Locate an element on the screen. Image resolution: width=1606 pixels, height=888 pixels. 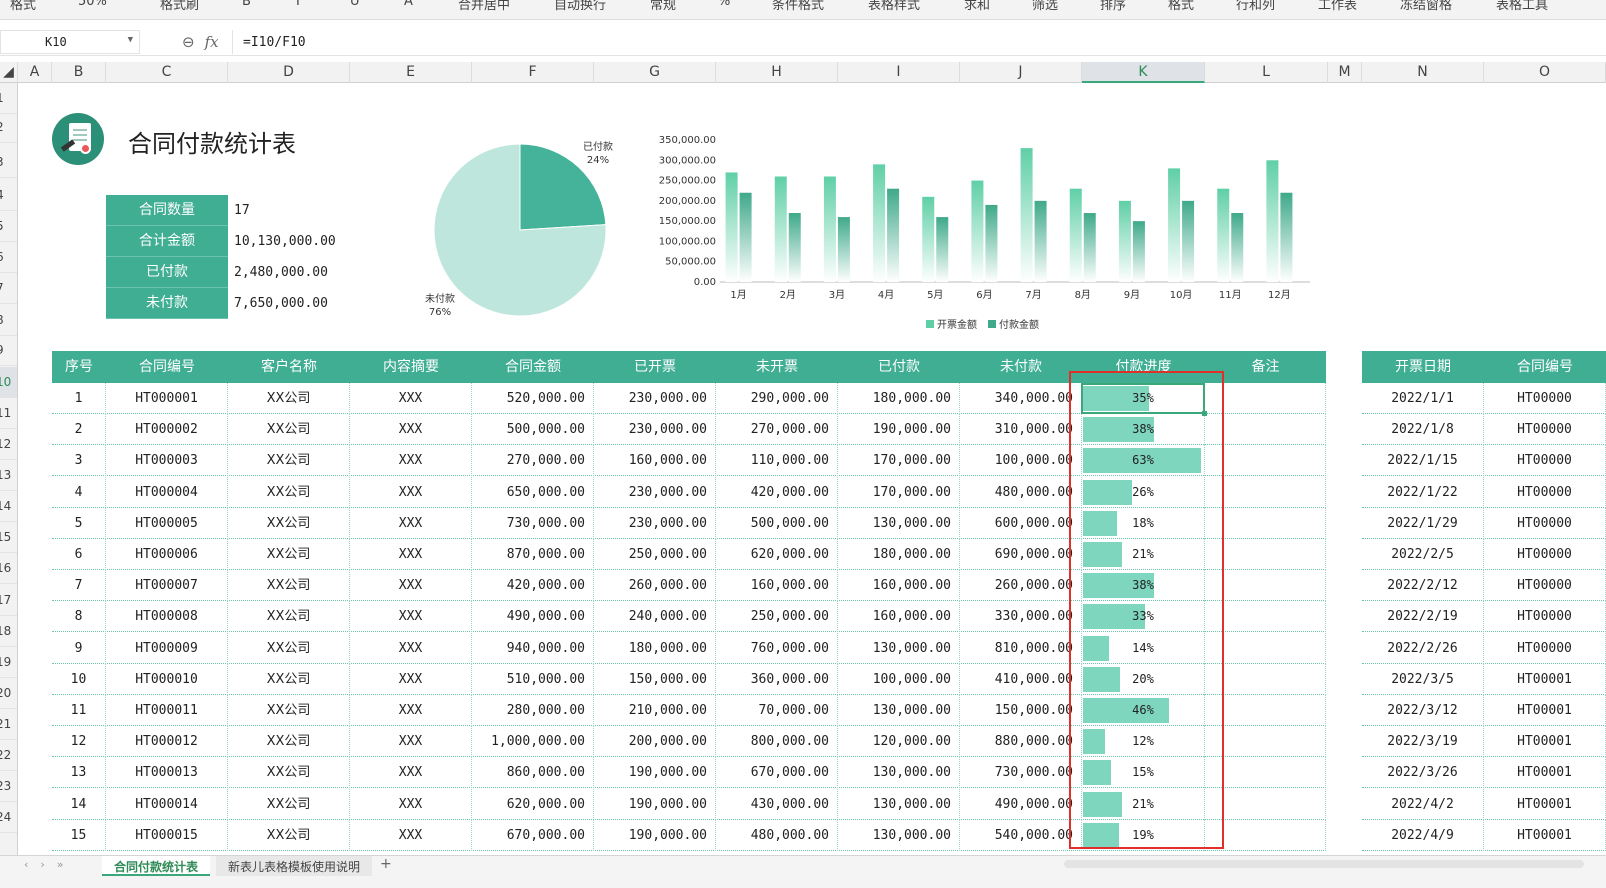
cell-no: 6 is located at coordinates (79, 554).